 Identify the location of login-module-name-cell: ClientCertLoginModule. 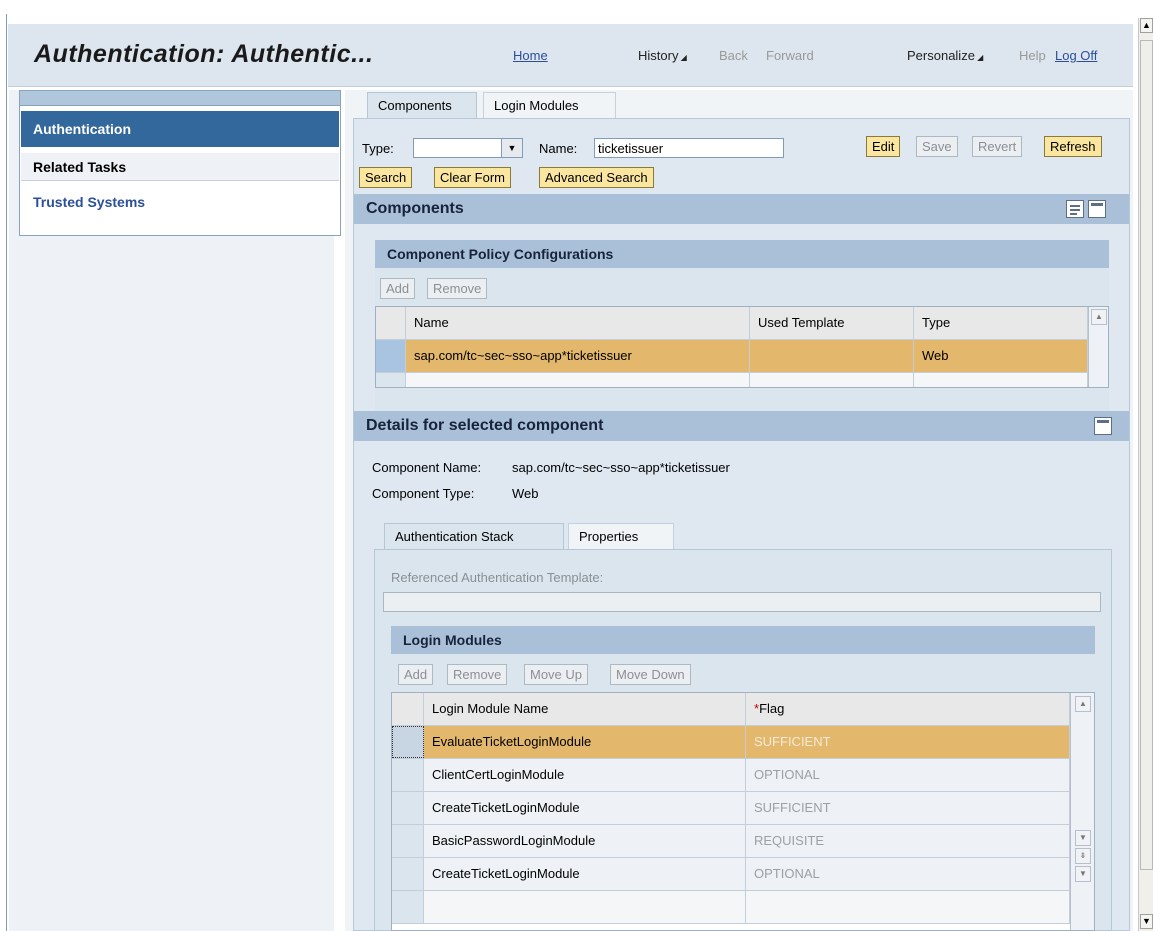
(585, 775).